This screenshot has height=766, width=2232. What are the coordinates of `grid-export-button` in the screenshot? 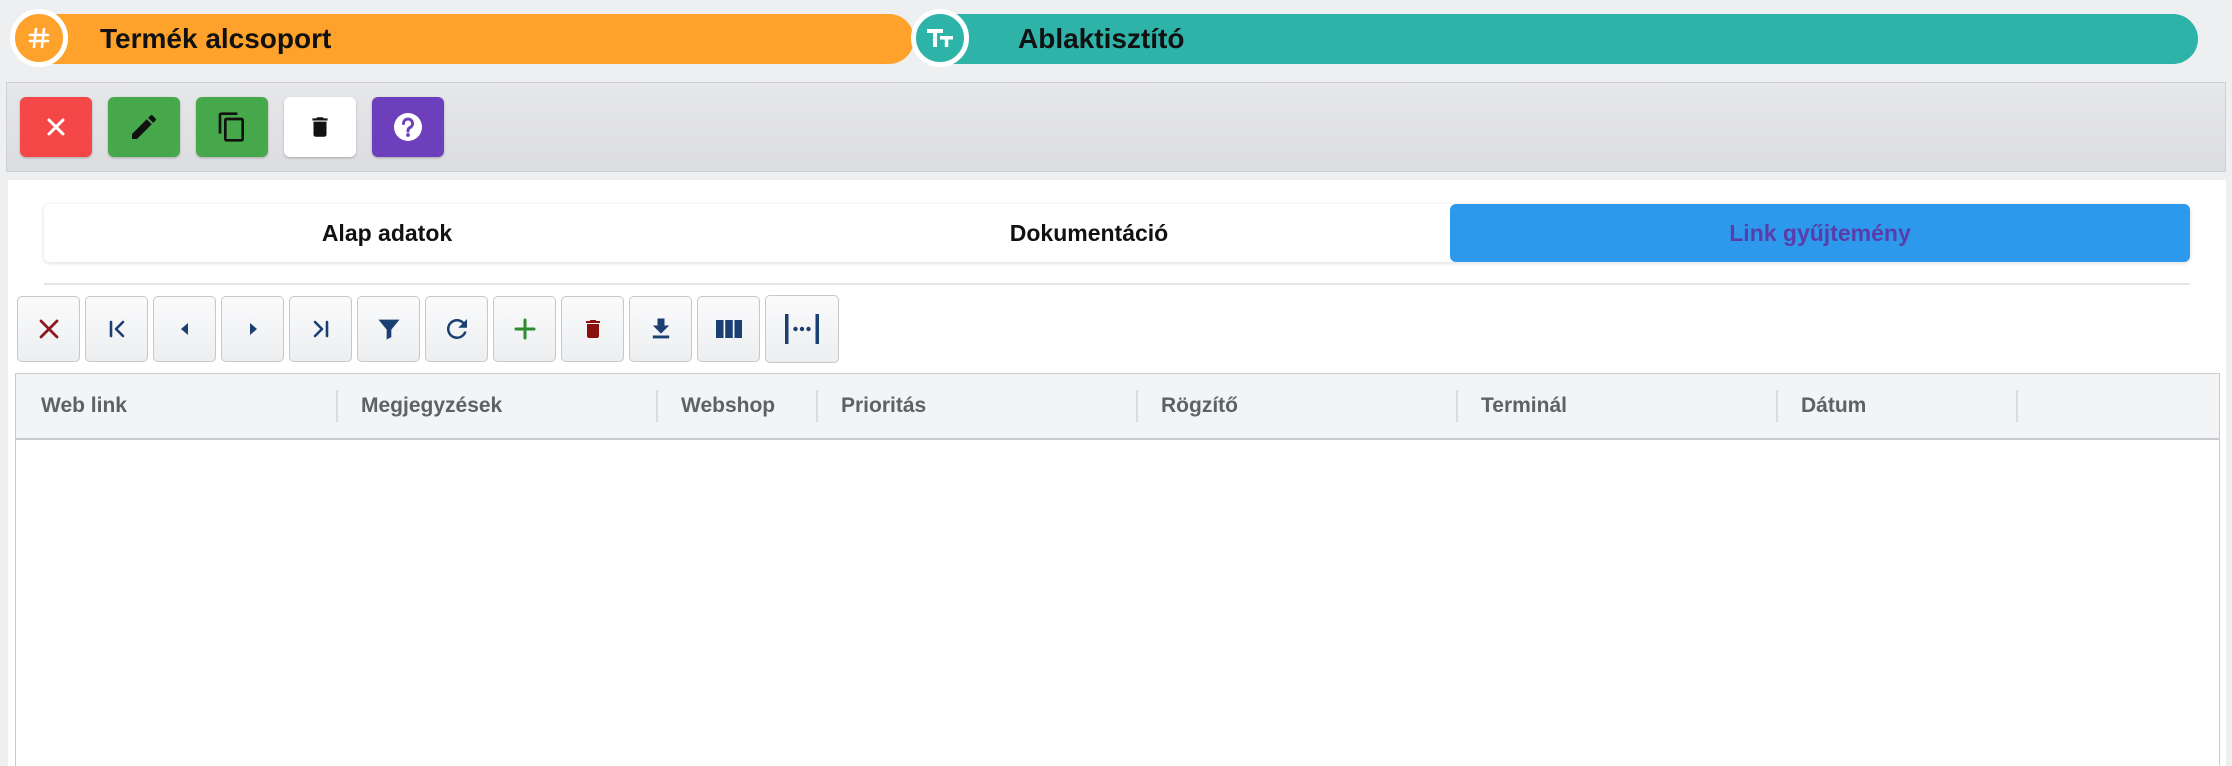 It's located at (660, 329).